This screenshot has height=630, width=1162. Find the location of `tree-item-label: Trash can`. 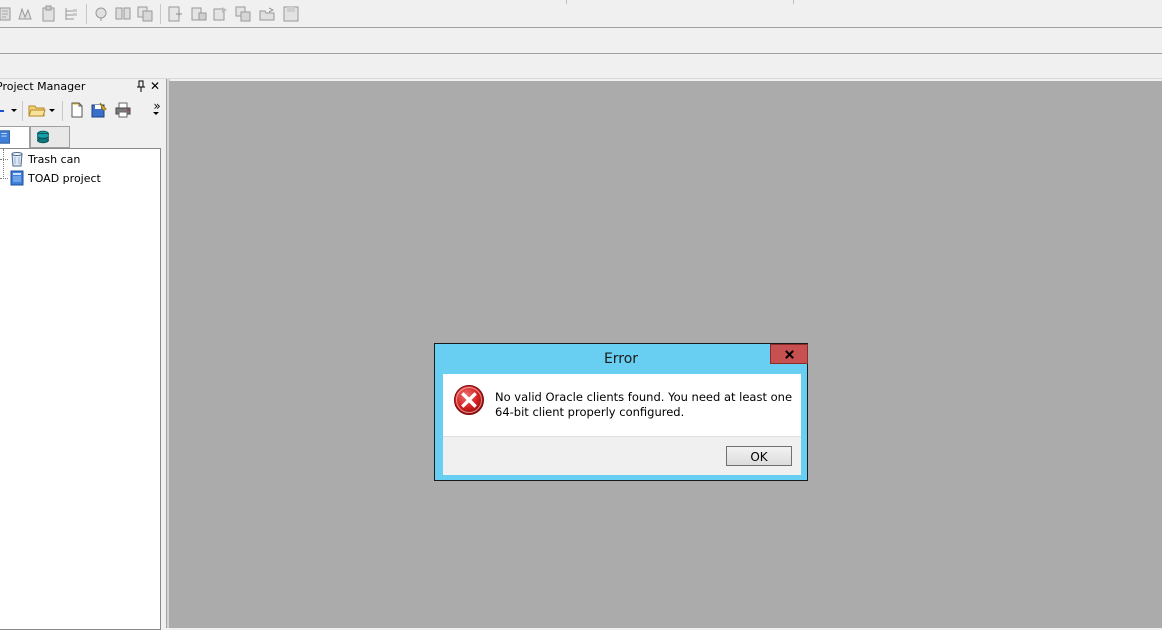

tree-item-label: Trash can is located at coordinates (54, 159).